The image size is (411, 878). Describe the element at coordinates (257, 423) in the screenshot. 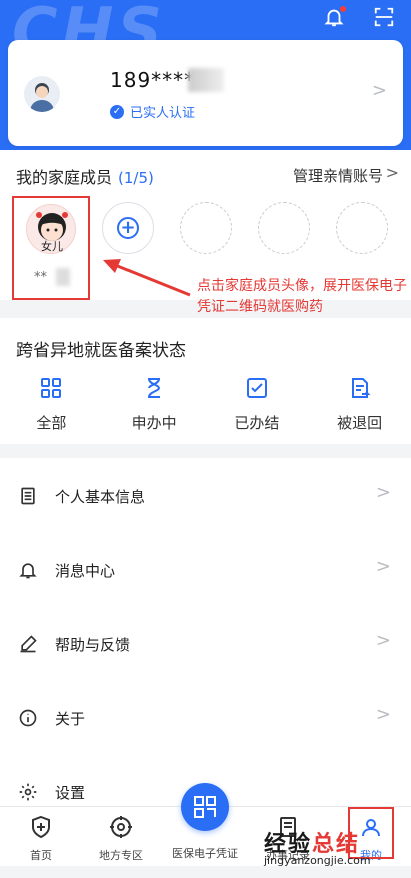

I see `filing-completed-label: 已办结` at that location.